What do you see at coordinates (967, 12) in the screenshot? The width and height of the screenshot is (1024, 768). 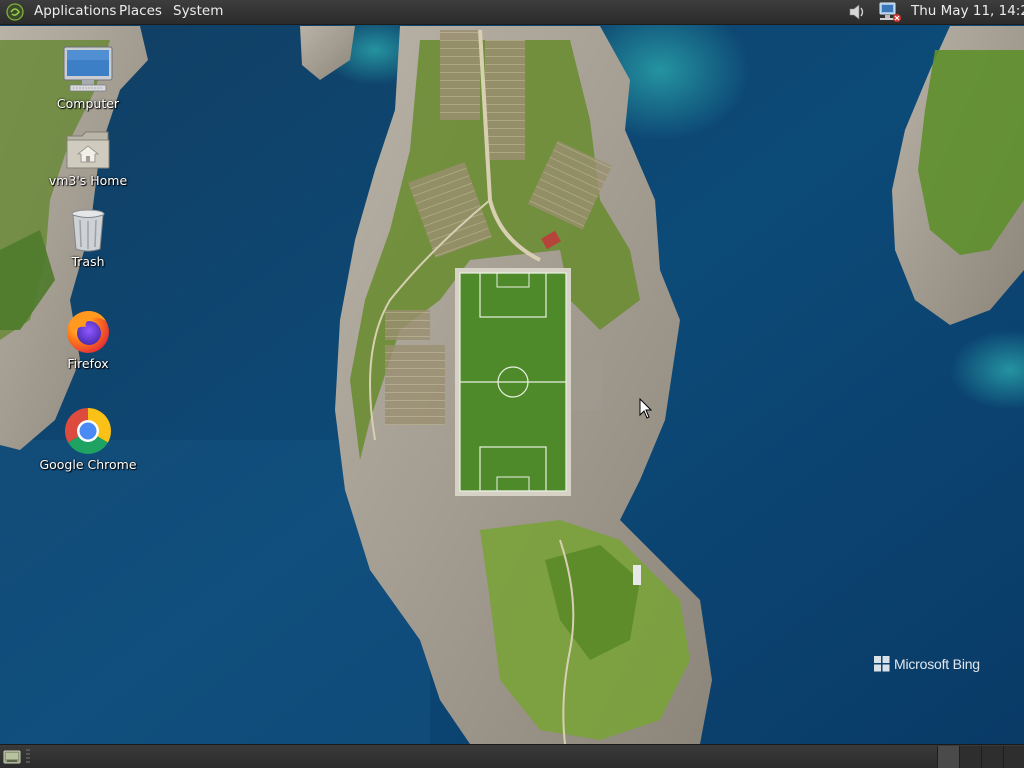 I see `clock: Thu May 11, 14:21` at bounding box center [967, 12].